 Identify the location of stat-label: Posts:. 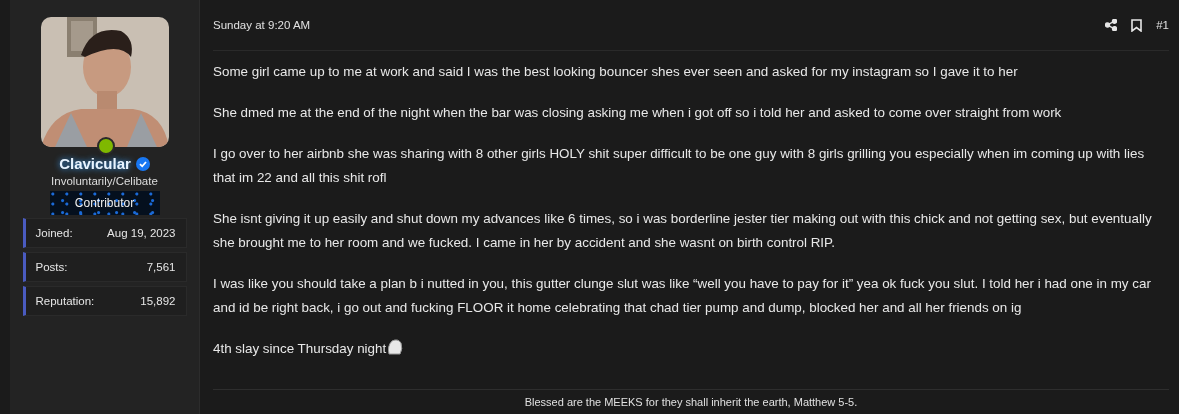
(51, 267).